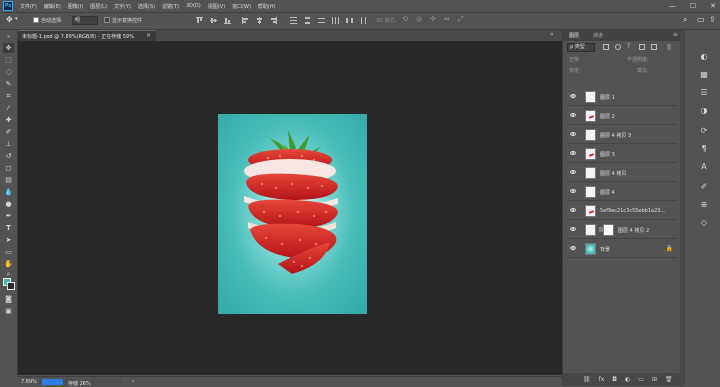 Image resolution: width=720 pixels, height=387 pixels. What do you see at coordinates (8, 84) in the screenshot?
I see `quick-select-tool-icon: ✎` at bounding box center [8, 84].